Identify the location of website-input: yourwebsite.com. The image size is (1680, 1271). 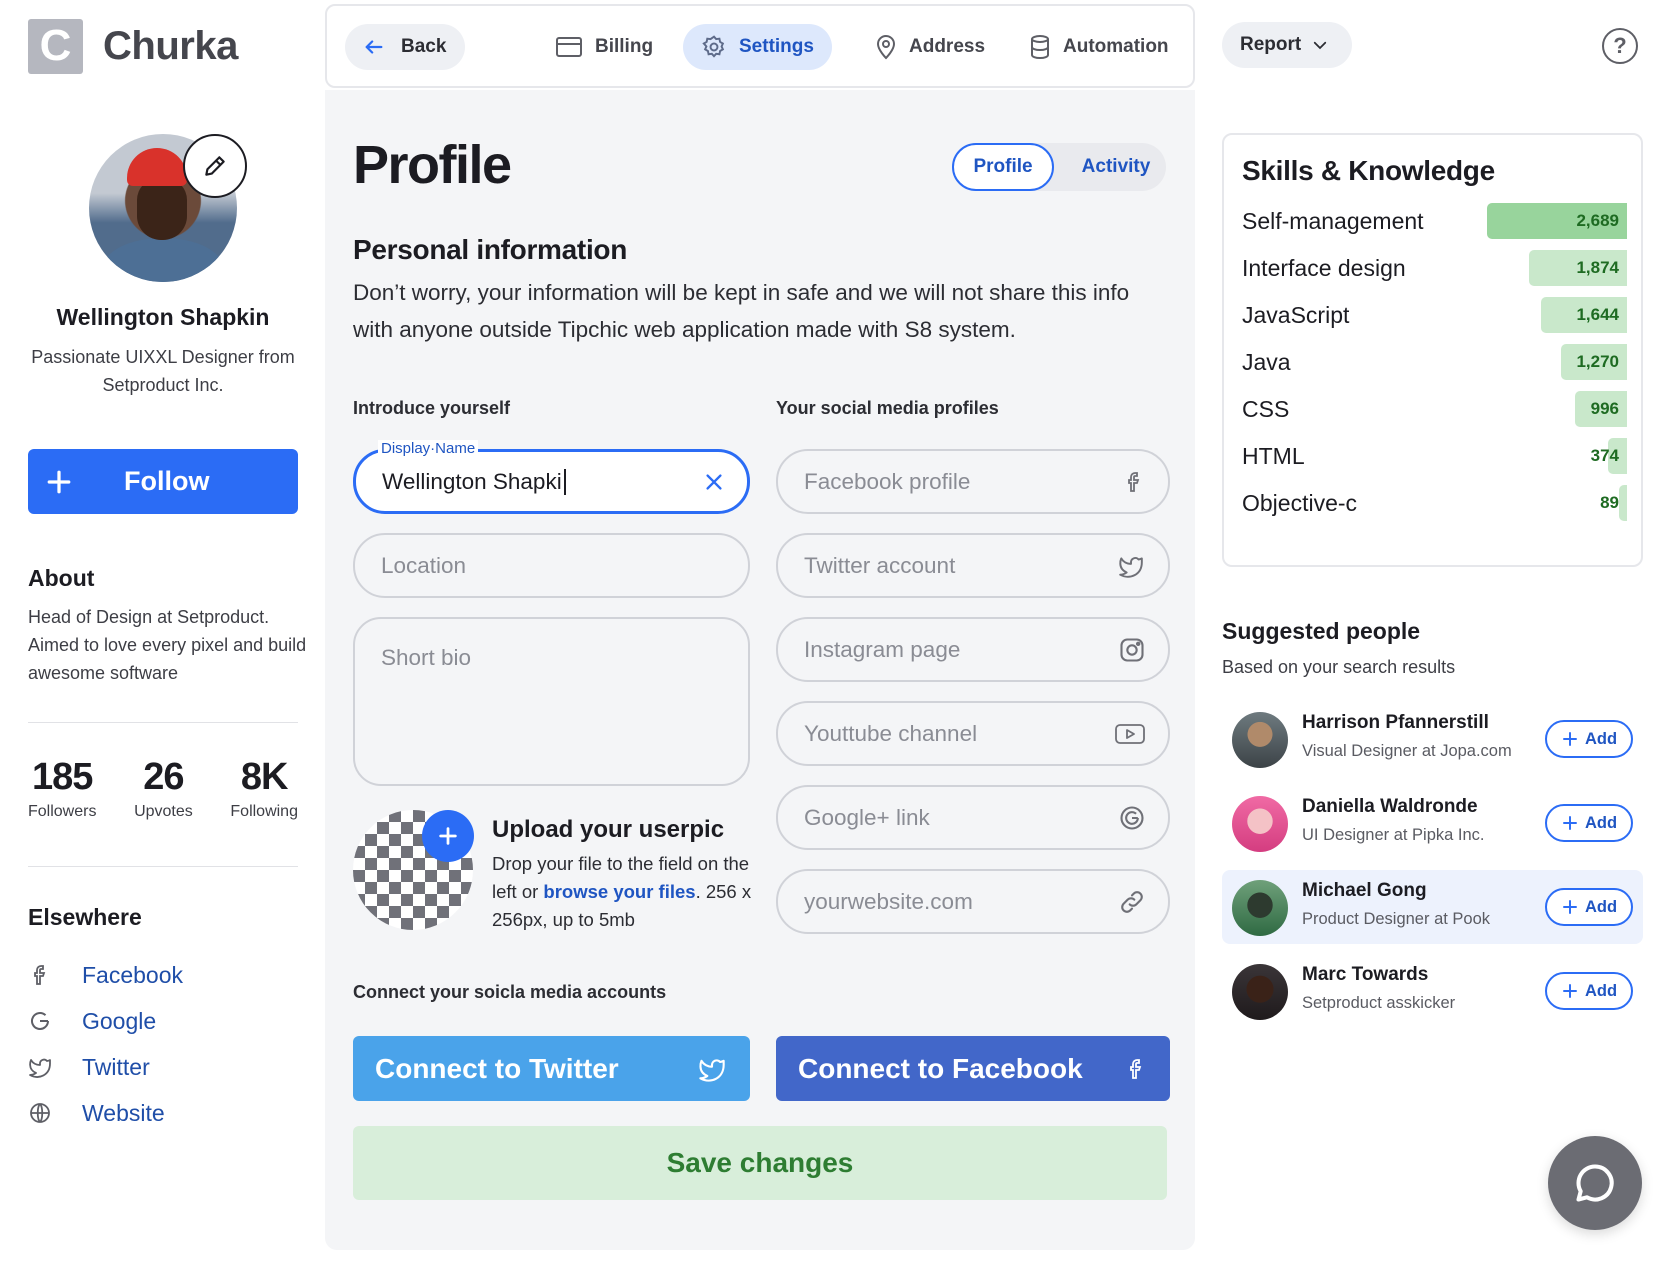
(973, 901).